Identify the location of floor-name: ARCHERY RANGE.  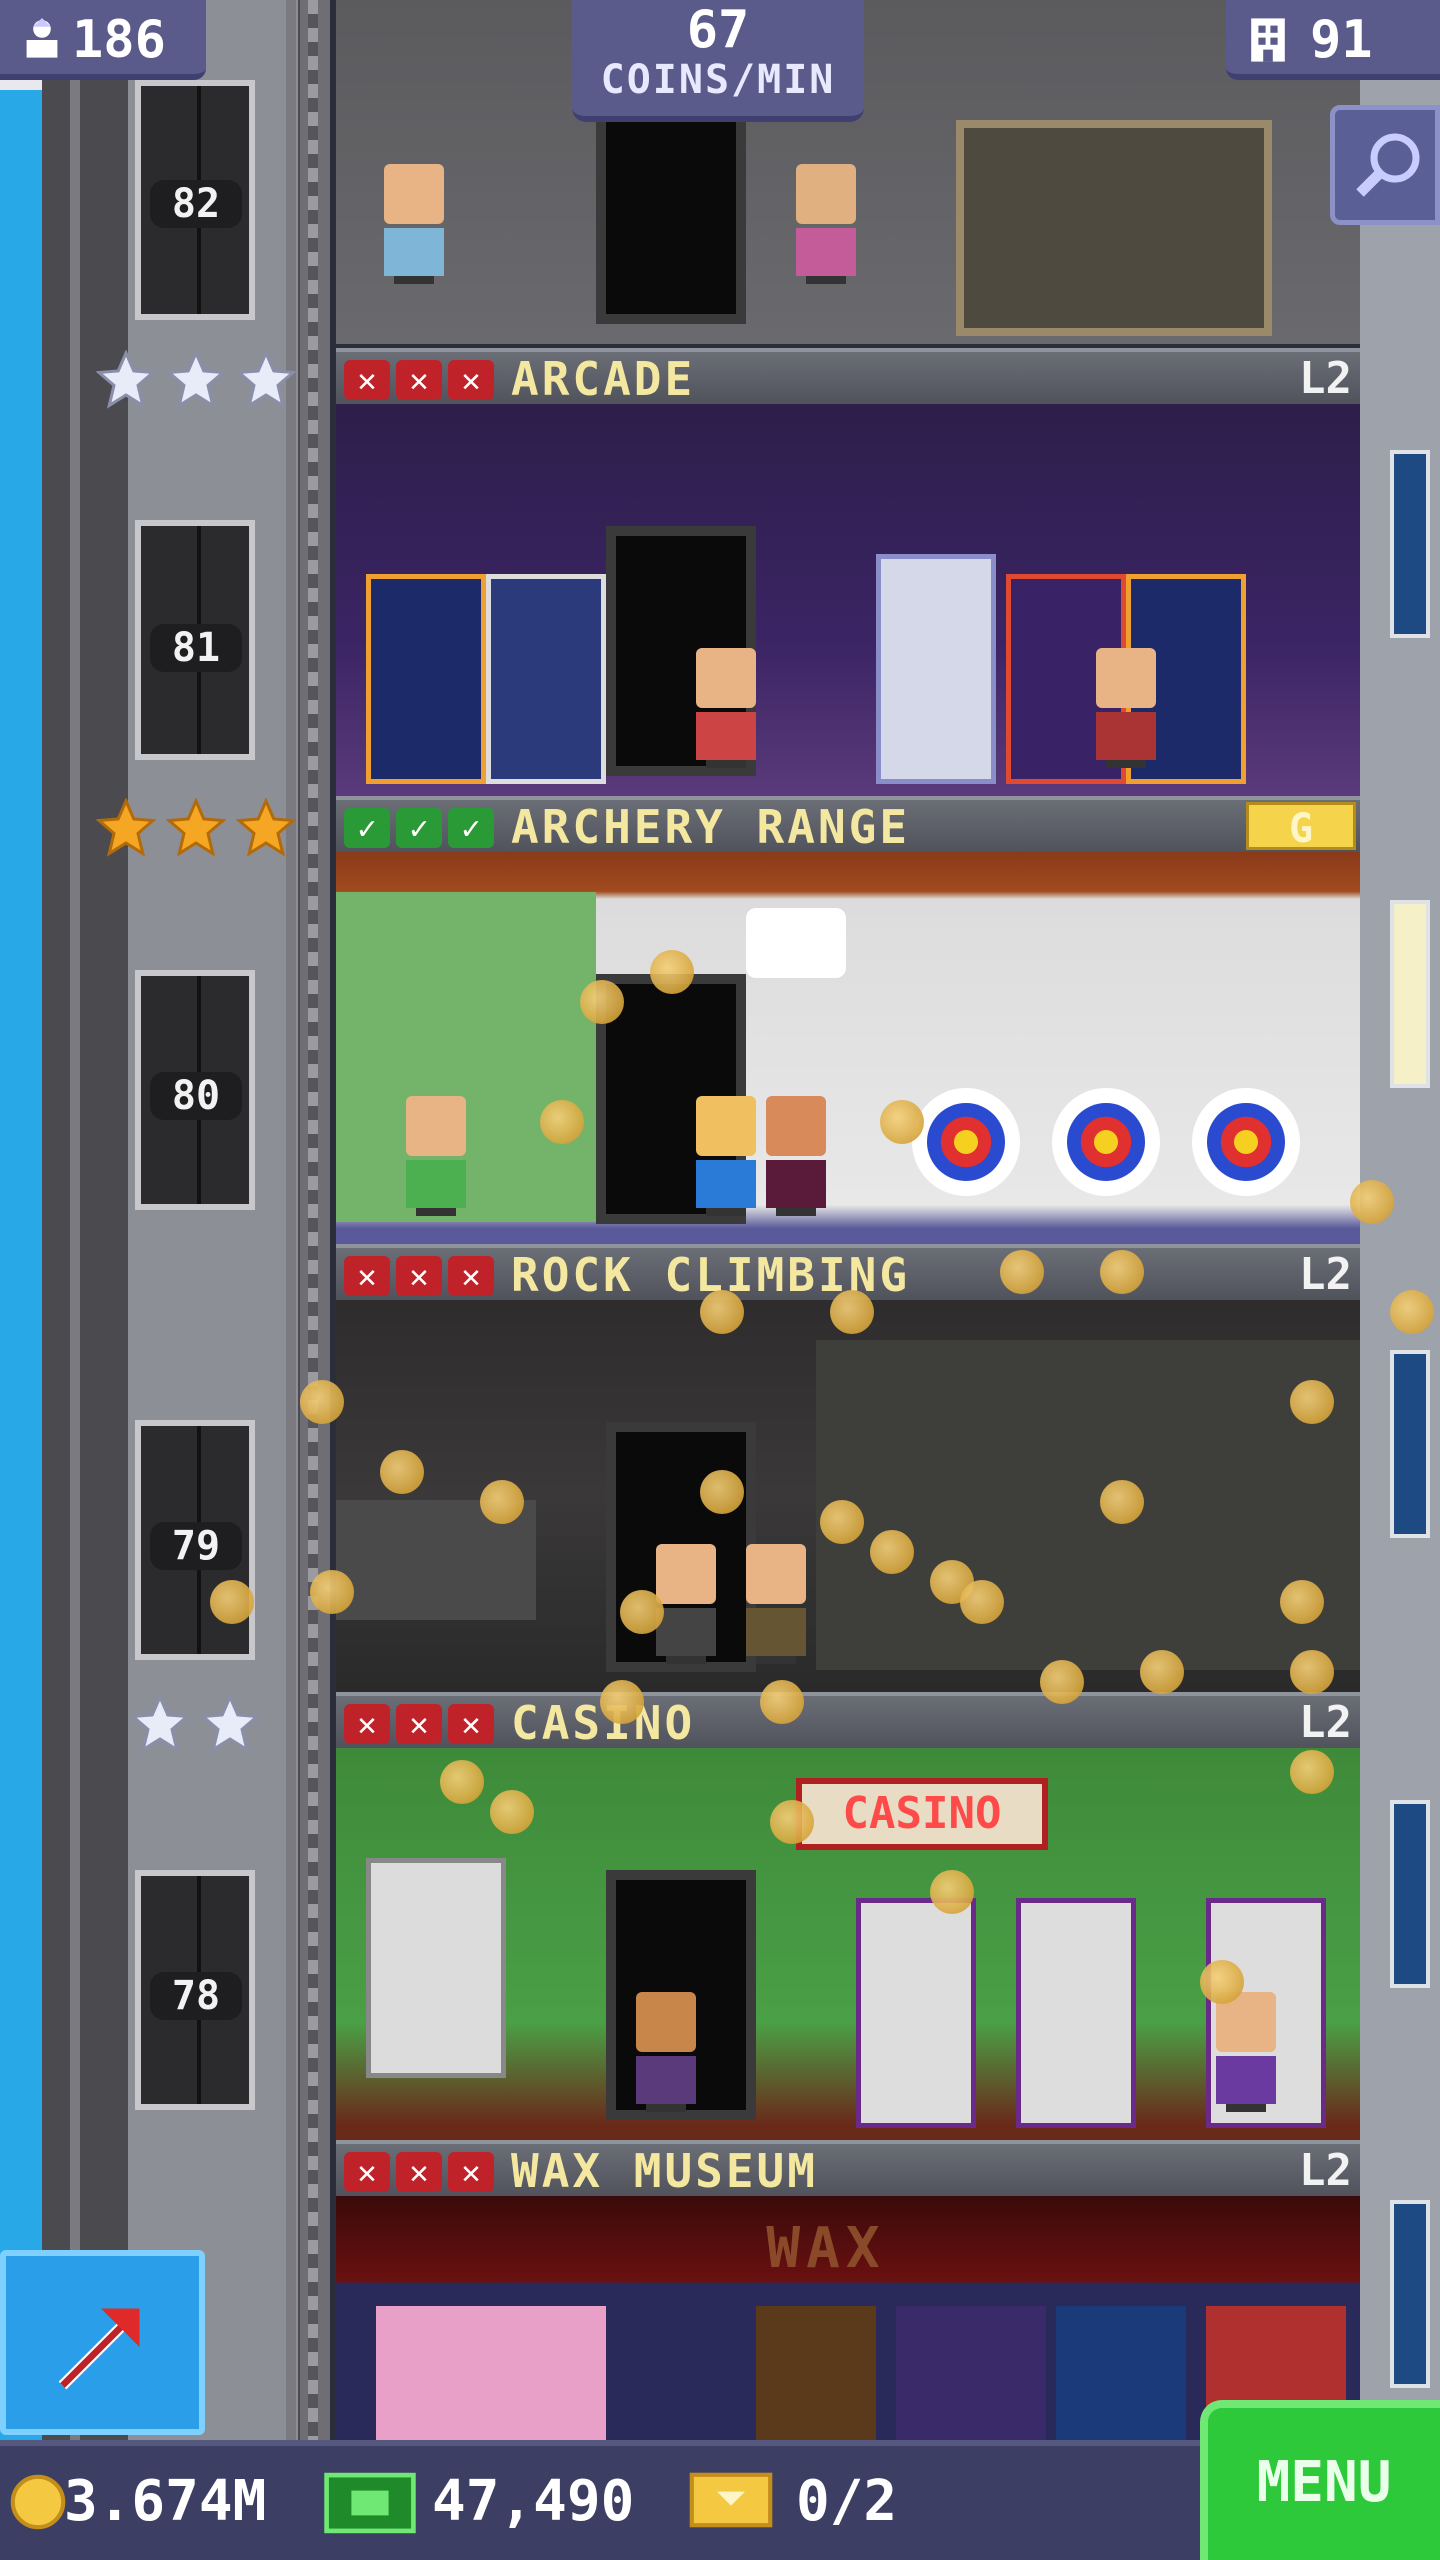
(711, 827).